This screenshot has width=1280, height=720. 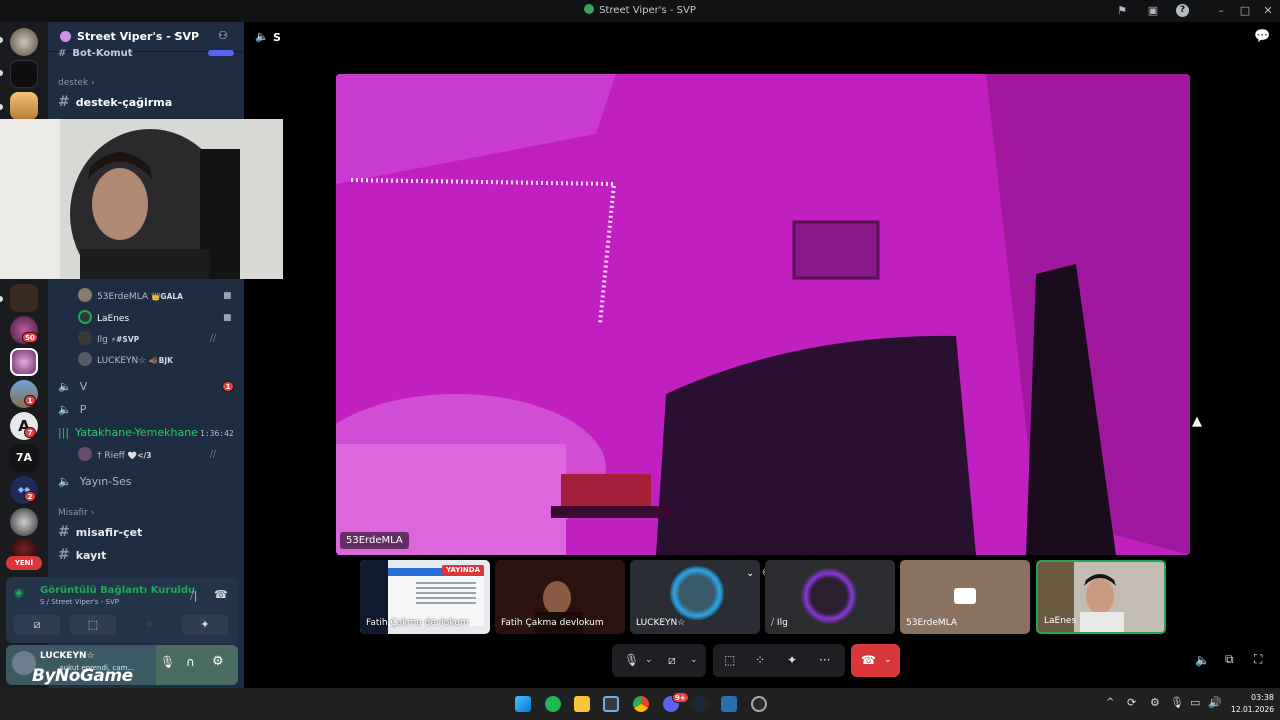 What do you see at coordinates (95, 481) in the screenshot?
I see `voice-channel-yayin: 🔈 Yayın-Ses` at bounding box center [95, 481].